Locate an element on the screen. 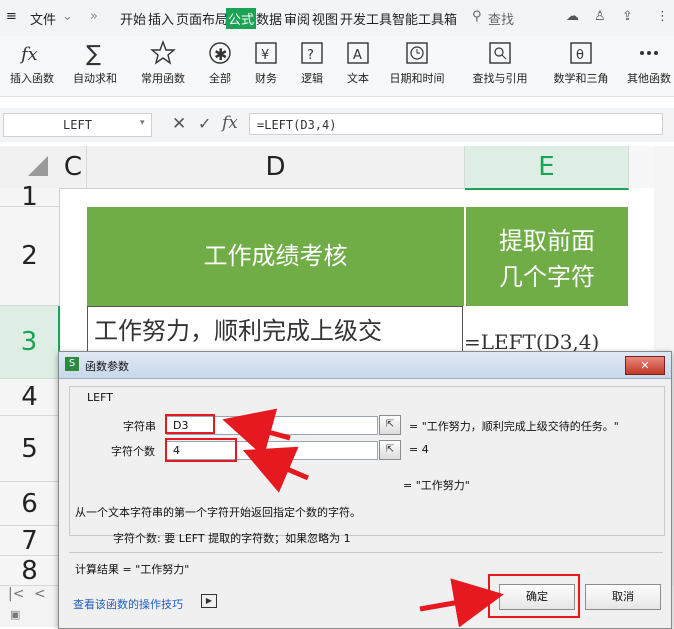 Image resolution: width=674 pixels, height=629 pixels. arrow-to-arg2 is located at coordinates (275, 469).